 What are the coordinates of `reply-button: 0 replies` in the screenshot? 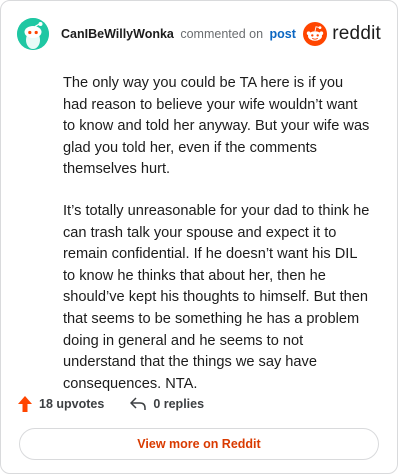 It's located at (167, 404).